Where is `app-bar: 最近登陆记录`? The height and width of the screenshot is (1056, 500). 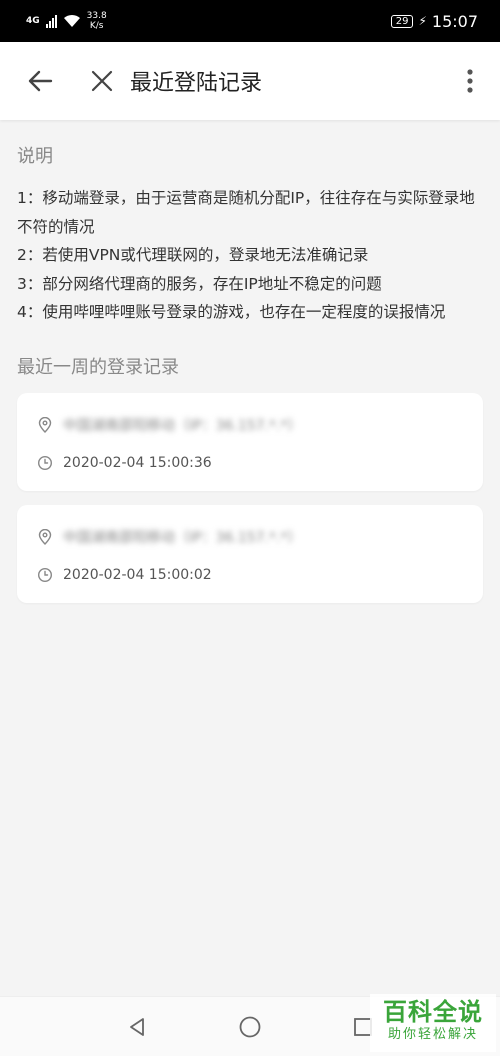
app-bar: 最近登陆记录 is located at coordinates (250, 81).